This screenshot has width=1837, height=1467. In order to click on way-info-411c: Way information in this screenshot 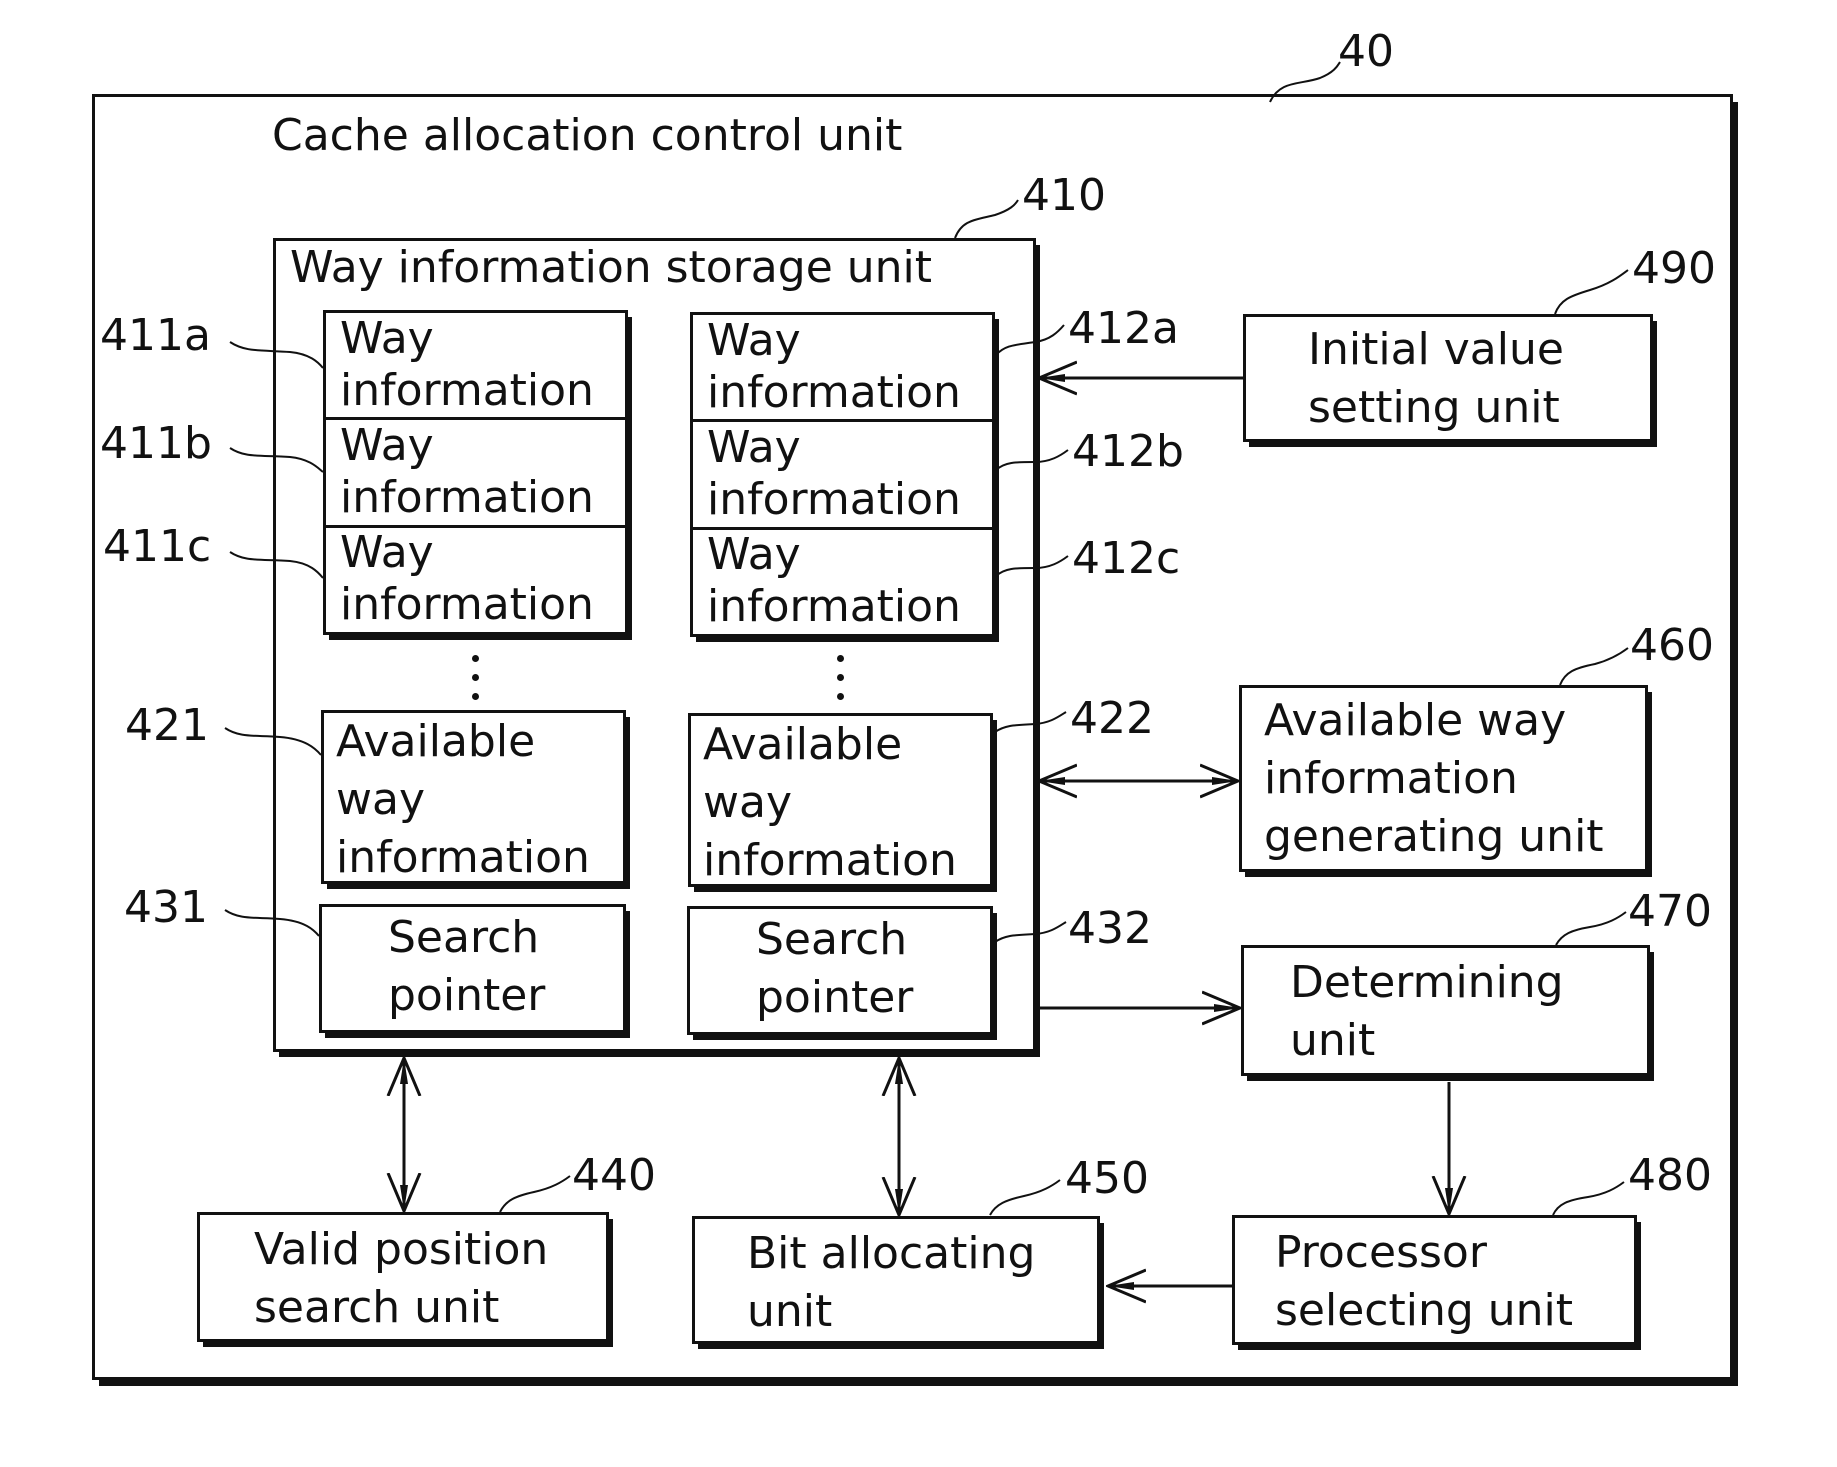, I will do `click(467, 578)`.